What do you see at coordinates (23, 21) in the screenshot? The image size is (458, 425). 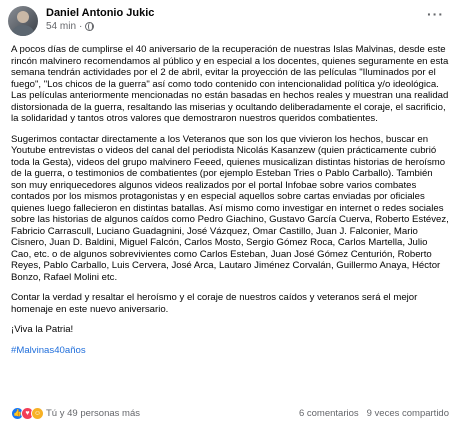 I see `avatar` at bounding box center [23, 21].